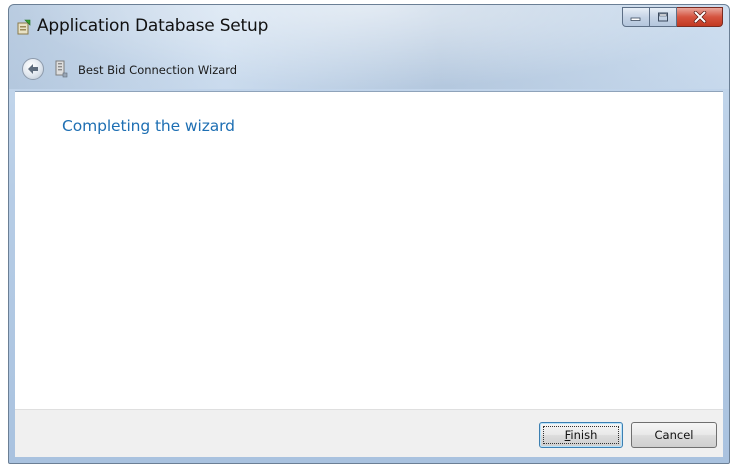 This screenshot has height=468, width=740. I want to click on wizard-navbar: Best Bid Connection Wizard, so click(369, 69).